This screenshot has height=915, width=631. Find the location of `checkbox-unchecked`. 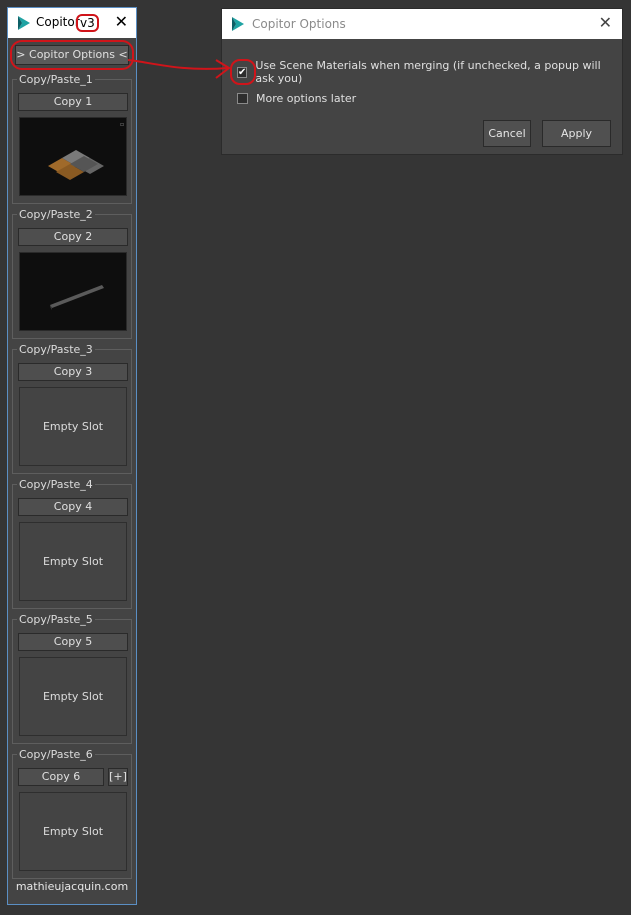

checkbox-unchecked is located at coordinates (242, 98).